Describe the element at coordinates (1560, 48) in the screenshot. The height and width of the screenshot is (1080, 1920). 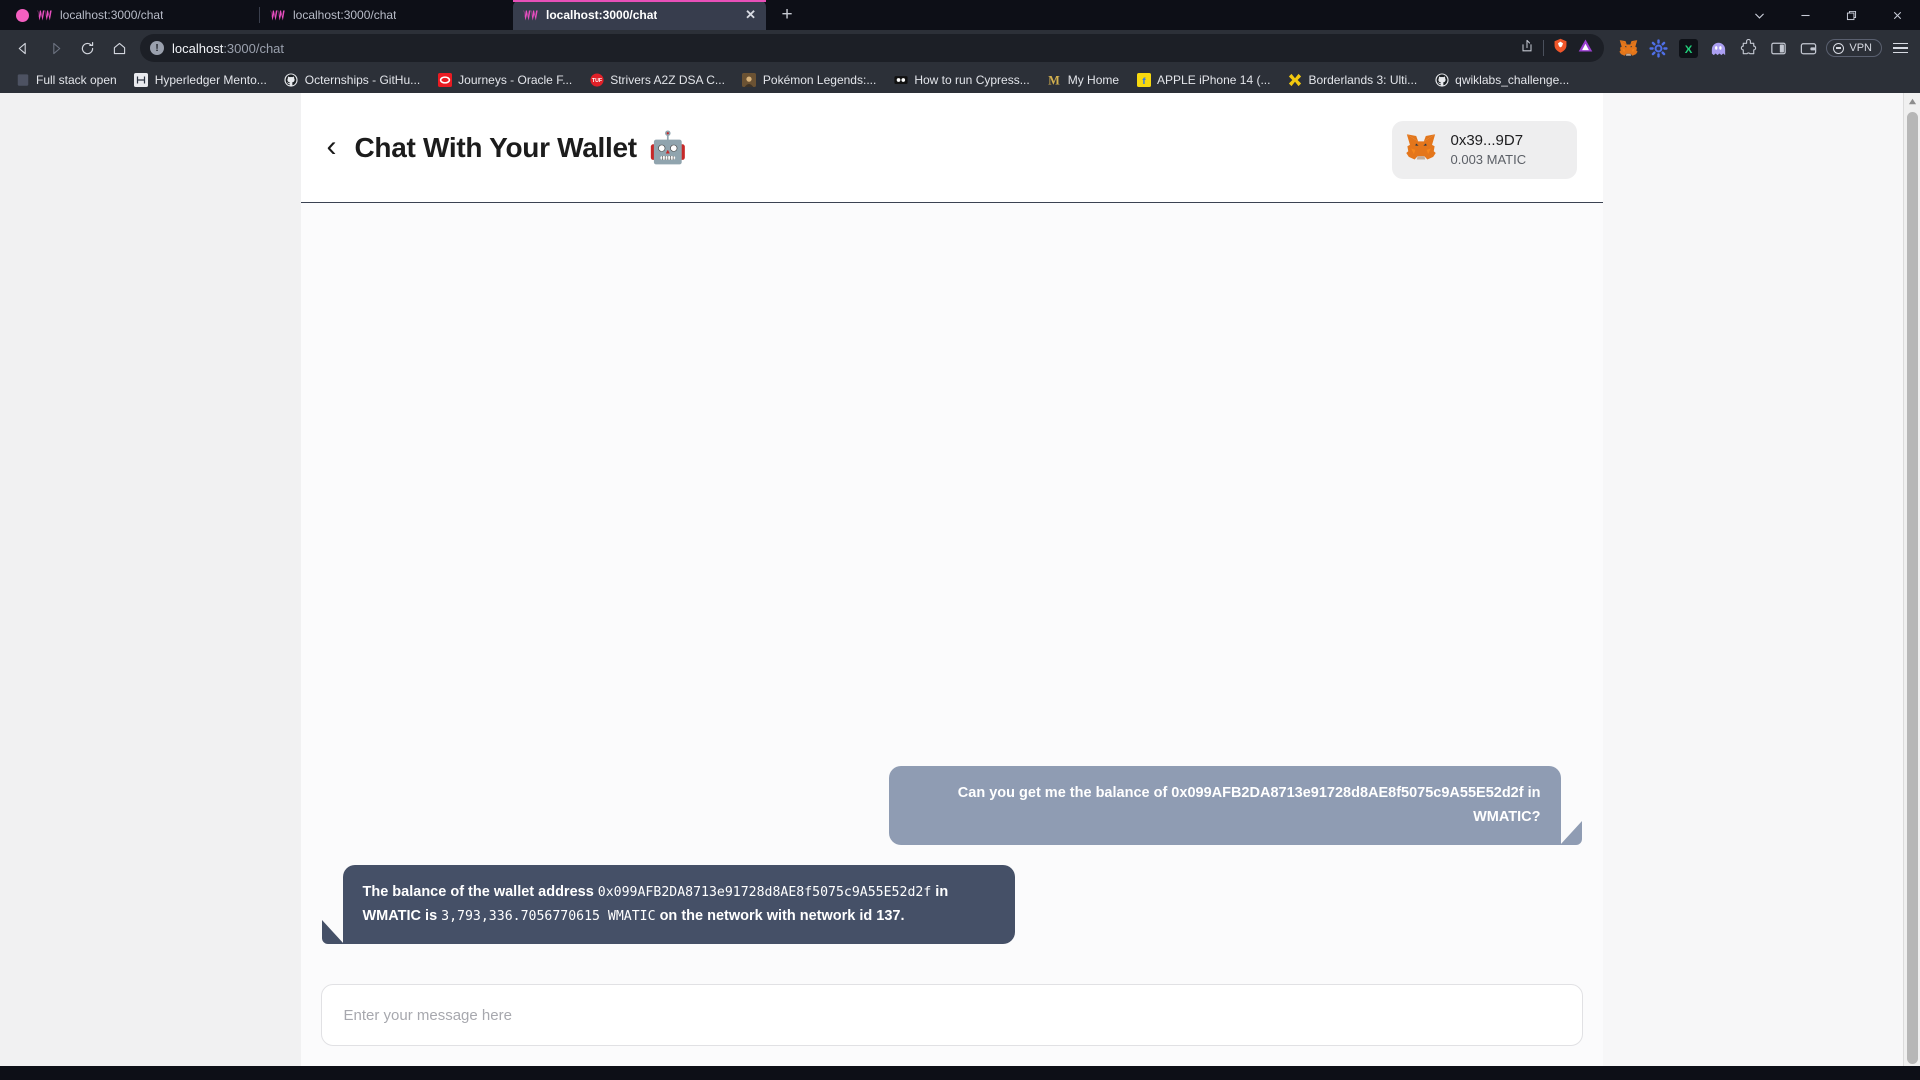
I see `brave-shields-icon` at that location.